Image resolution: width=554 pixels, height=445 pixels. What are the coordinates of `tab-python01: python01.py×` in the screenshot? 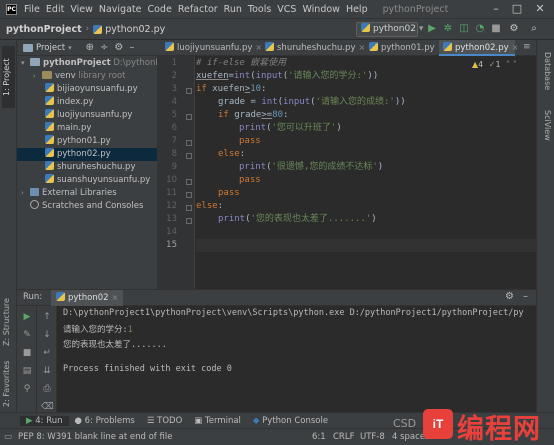 It's located at (404, 48).